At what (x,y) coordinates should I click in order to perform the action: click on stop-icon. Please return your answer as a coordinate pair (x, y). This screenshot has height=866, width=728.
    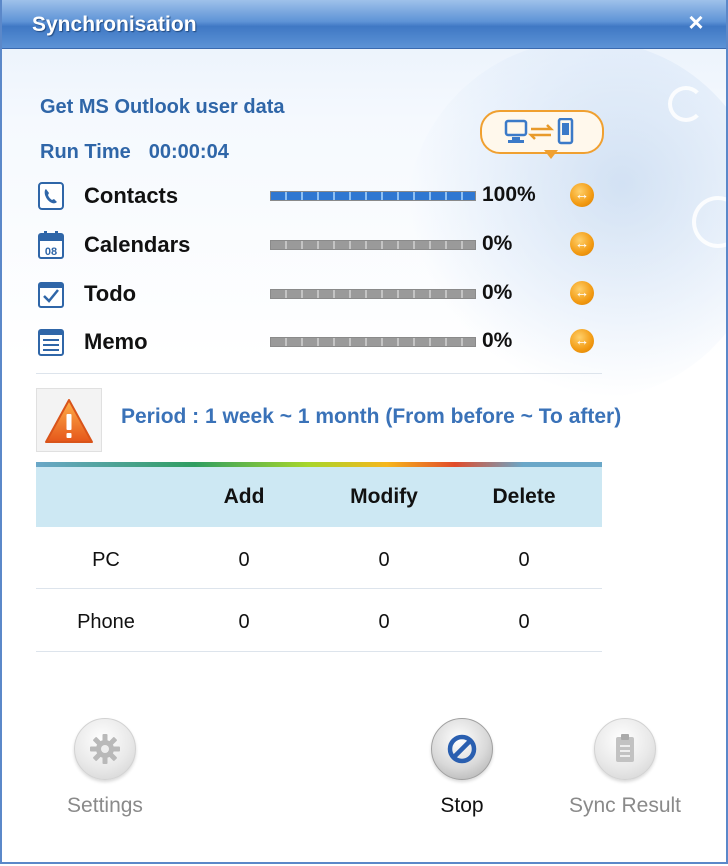
    Looking at the image, I should click on (462, 749).